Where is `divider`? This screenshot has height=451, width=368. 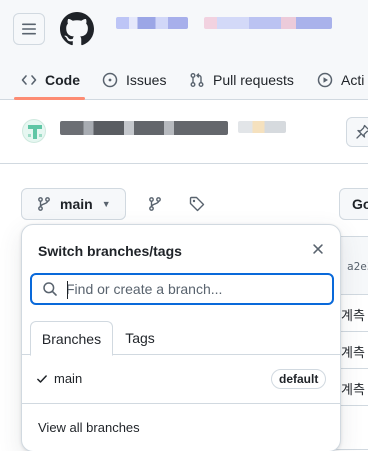
divider is located at coordinates (181, 403).